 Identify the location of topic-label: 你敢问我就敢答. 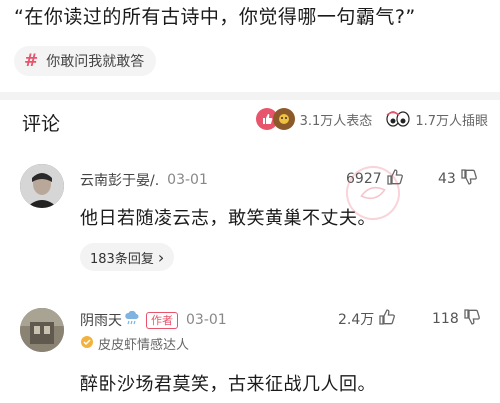
(95, 62).